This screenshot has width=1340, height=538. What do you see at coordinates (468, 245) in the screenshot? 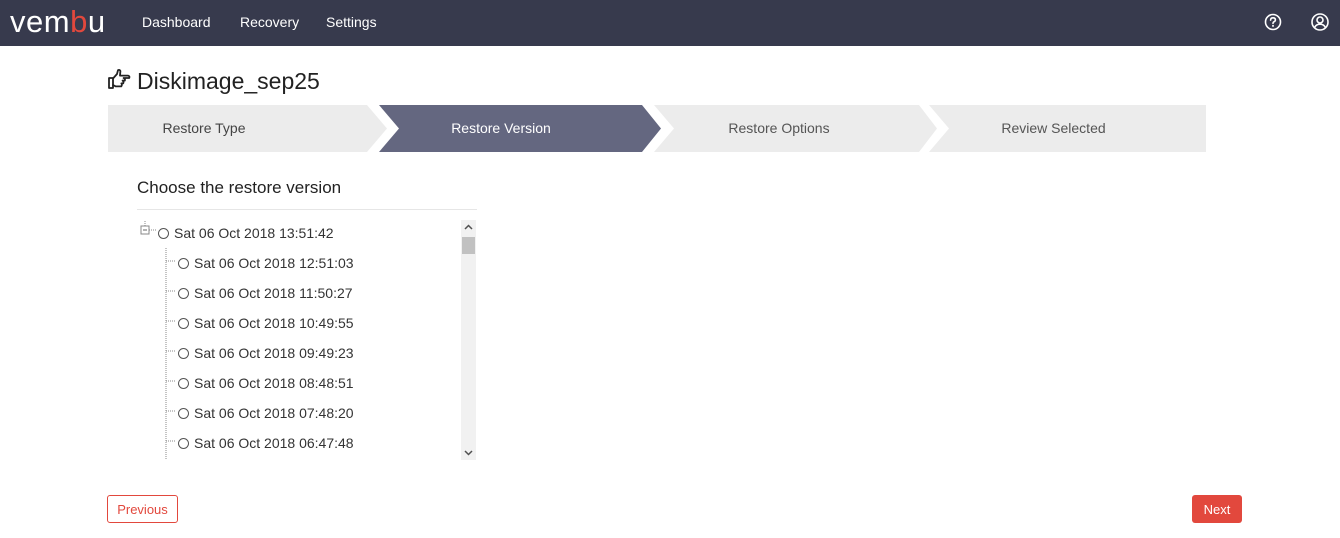
I see `scroll-thumb` at bounding box center [468, 245].